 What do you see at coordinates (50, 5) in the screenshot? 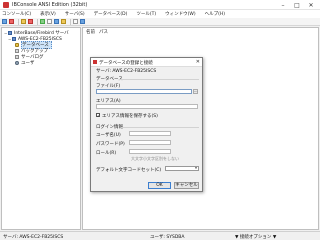
I see `window-title: IBConsole ANSI Edition (32bit)` at bounding box center [50, 5].